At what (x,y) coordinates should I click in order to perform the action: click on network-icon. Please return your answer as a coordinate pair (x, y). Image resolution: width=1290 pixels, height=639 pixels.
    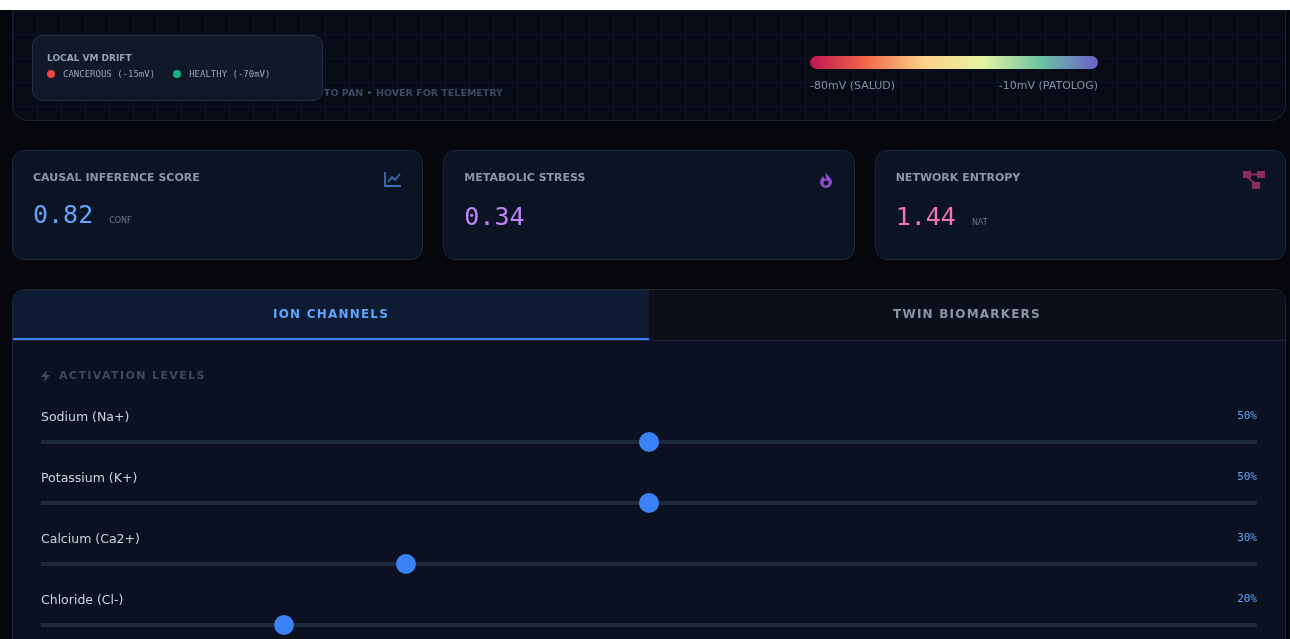
    Looking at the image, I should click on (1254, 180).